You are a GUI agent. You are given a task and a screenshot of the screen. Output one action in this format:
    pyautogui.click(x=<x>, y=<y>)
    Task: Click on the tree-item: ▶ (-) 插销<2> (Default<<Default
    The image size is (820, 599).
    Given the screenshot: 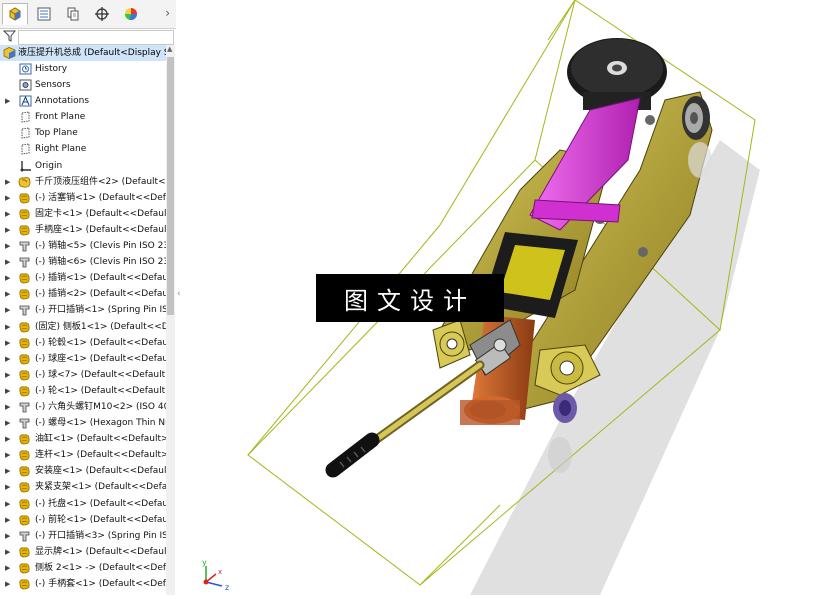 What is the action you would take?
    pyautogui.click(x=83, y=294)
    